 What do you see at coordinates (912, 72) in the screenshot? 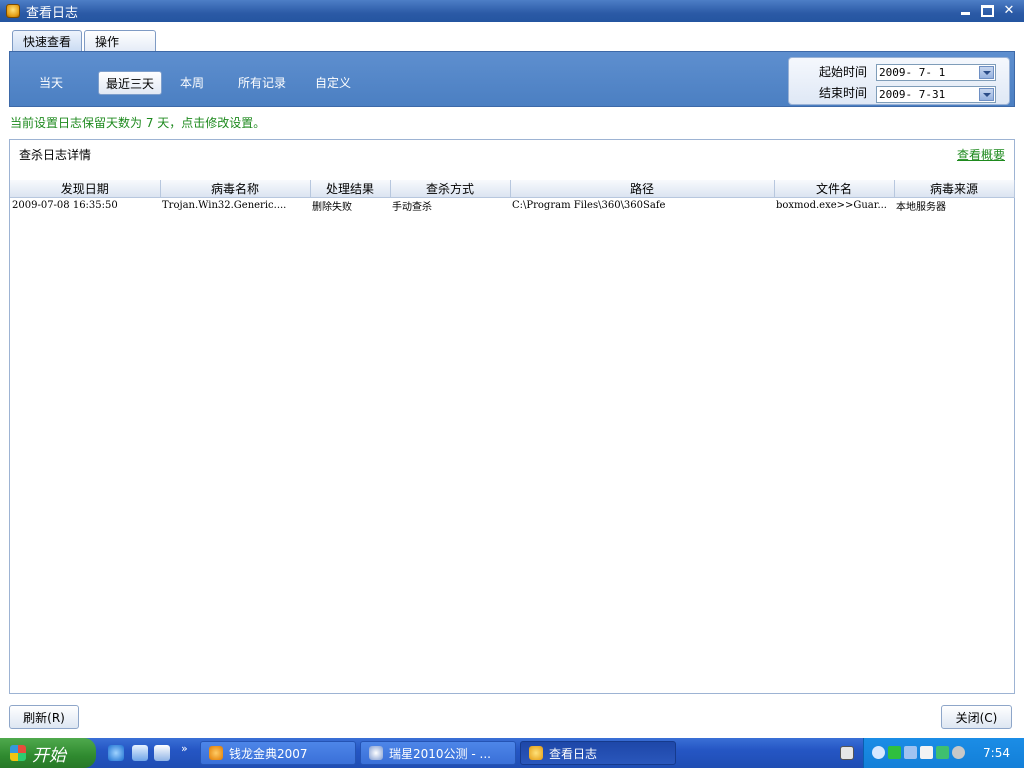
I see `start-date-value: 2009- 7- 1` at bounding box center [912, 72].